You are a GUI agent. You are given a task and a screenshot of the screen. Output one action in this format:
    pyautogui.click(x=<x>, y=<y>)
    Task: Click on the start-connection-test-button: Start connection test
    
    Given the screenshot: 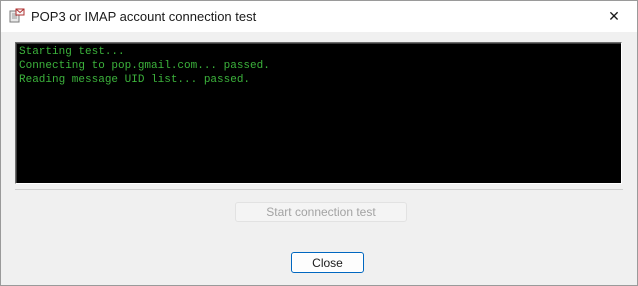 What is the action you would take?
    pyautogui.click(x=321, y=212)
    